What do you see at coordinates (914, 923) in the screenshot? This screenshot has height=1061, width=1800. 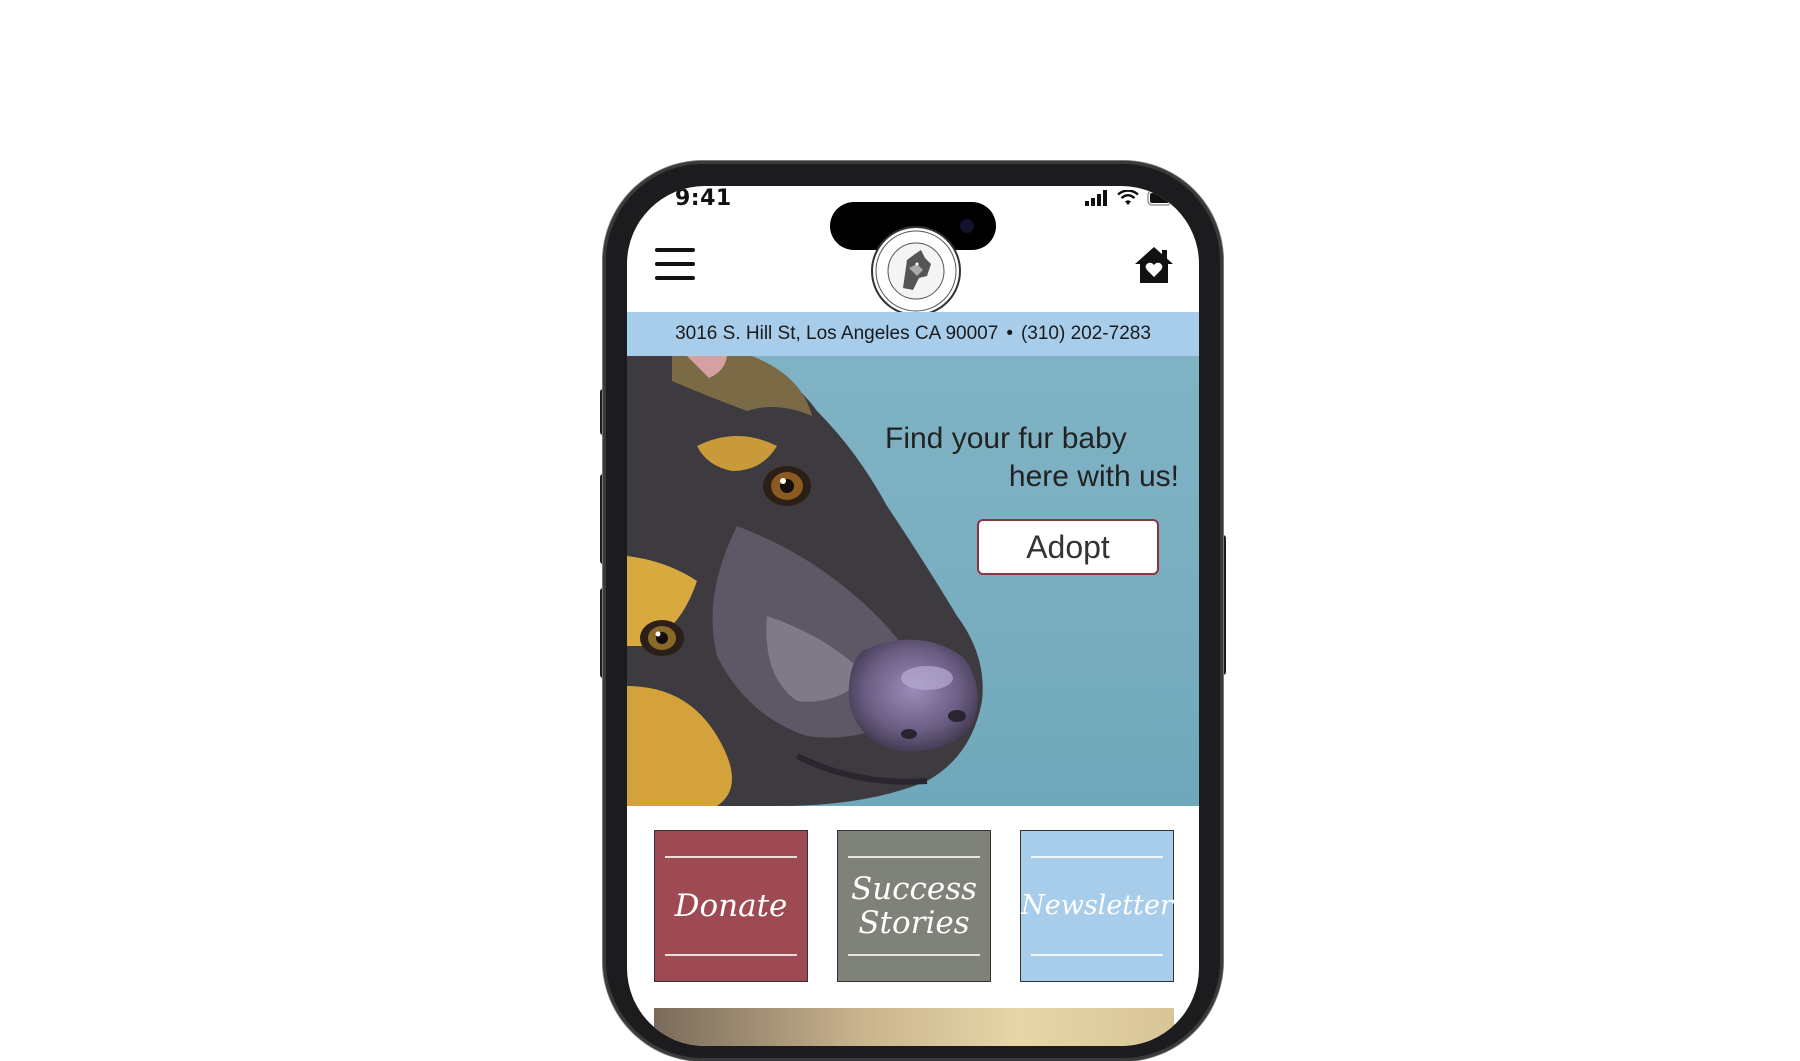 I see `success-label-line2: Stories` at bounding box center [914, 923].